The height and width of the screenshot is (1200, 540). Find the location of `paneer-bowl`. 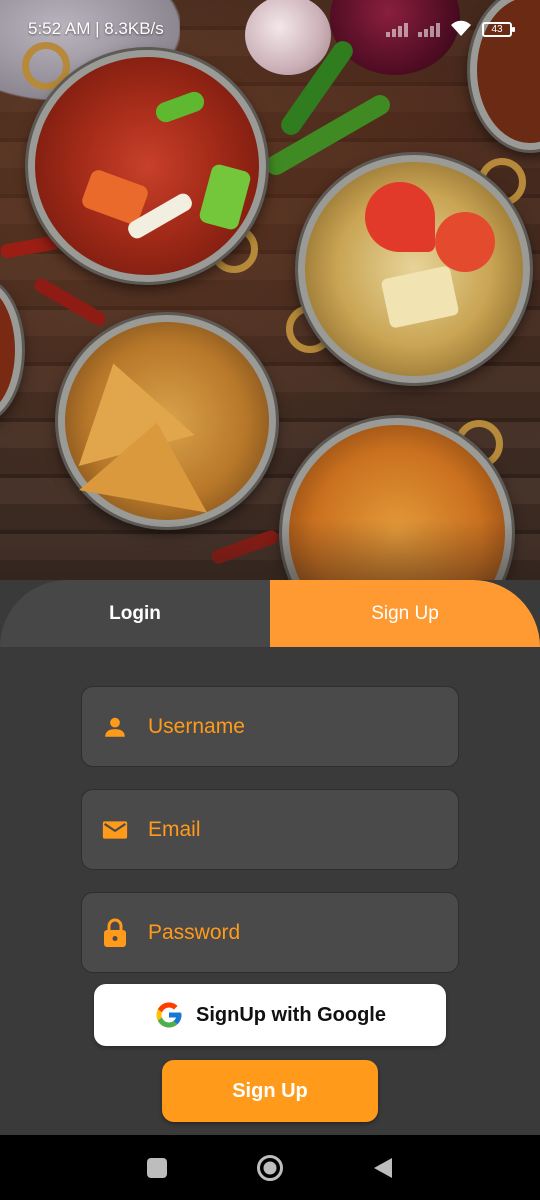

paneer-bowl is located at coordinates (414, 269).